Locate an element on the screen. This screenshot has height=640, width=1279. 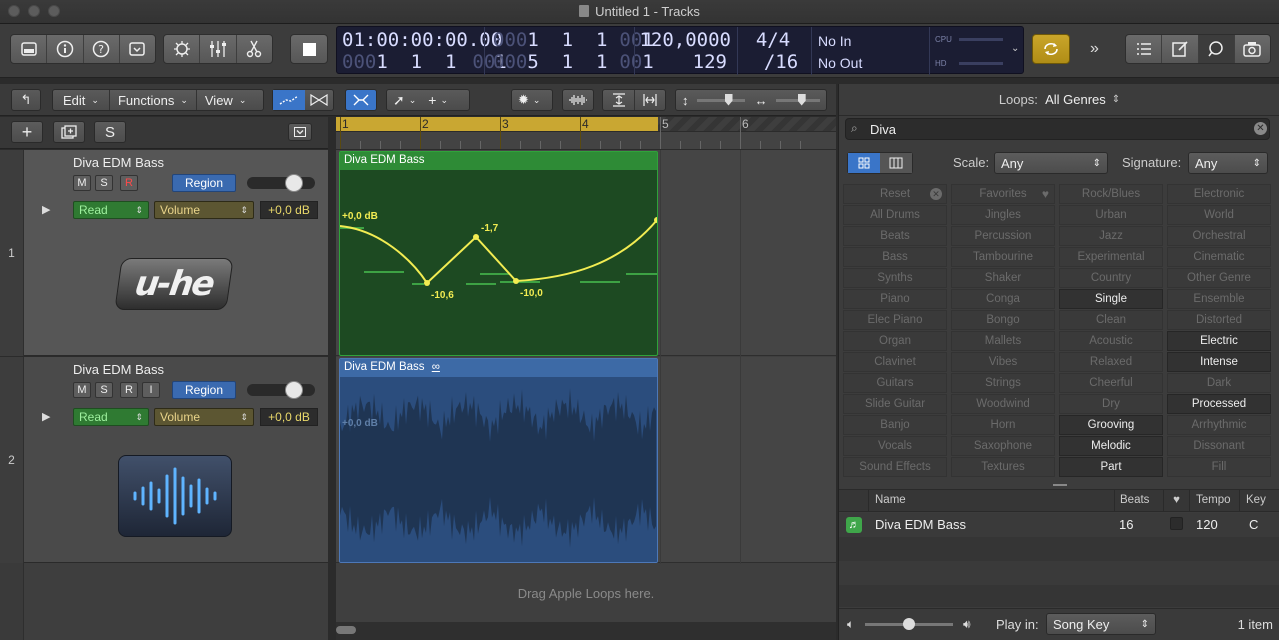
favorite-checkbox is located at coordinates (1176, 523).